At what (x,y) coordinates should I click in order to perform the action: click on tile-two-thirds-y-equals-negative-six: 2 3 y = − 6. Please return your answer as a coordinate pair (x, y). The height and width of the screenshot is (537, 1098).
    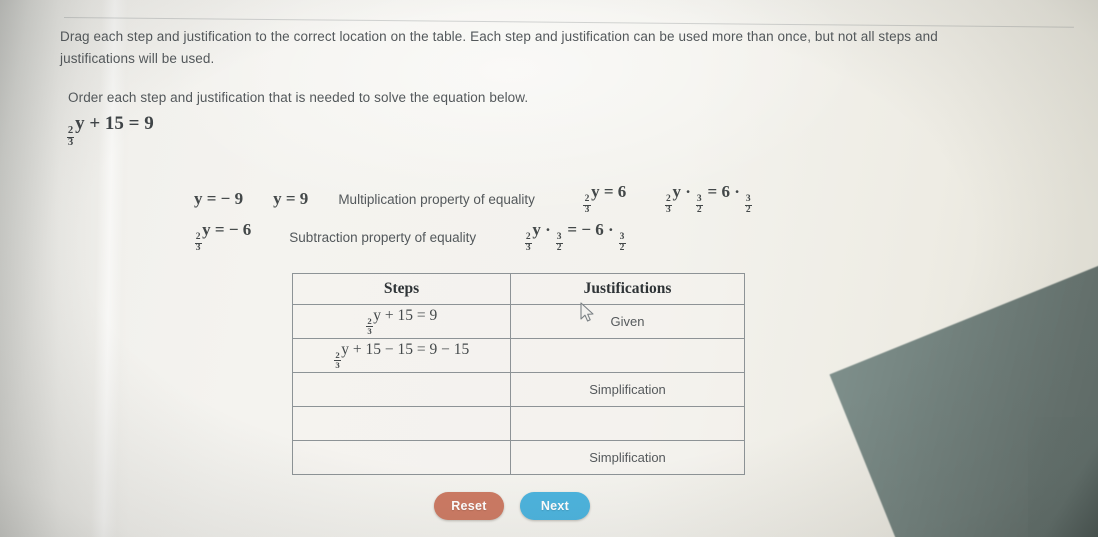
    Looking at the image, I should click on (222, 236).